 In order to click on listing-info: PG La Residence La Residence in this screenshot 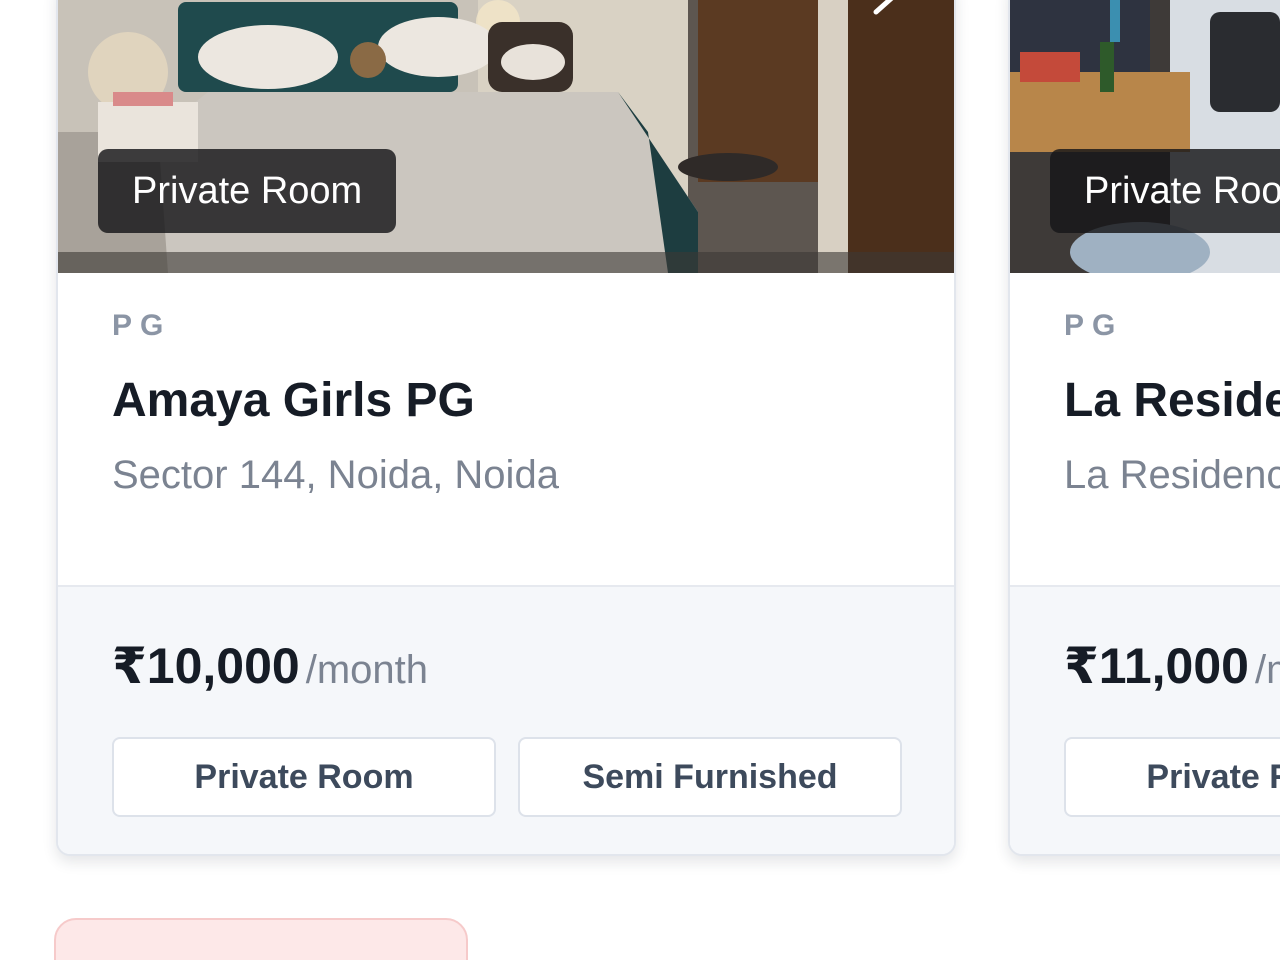, I will do `click(1145, 429)`.